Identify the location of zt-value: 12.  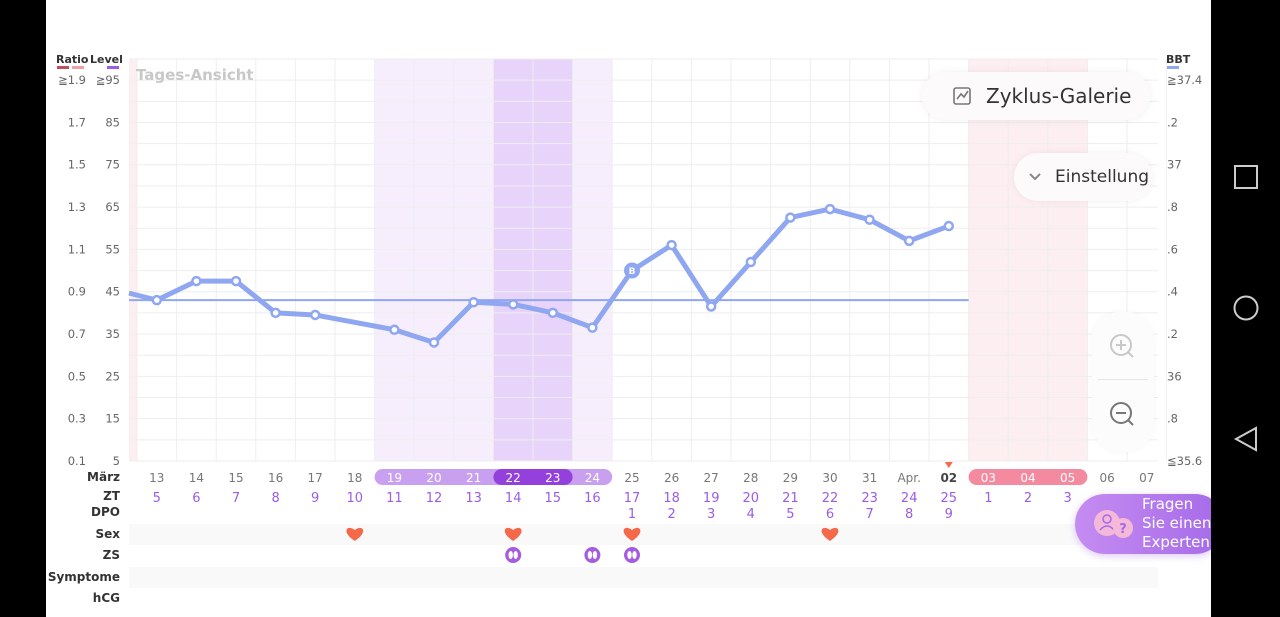
(434, 498).